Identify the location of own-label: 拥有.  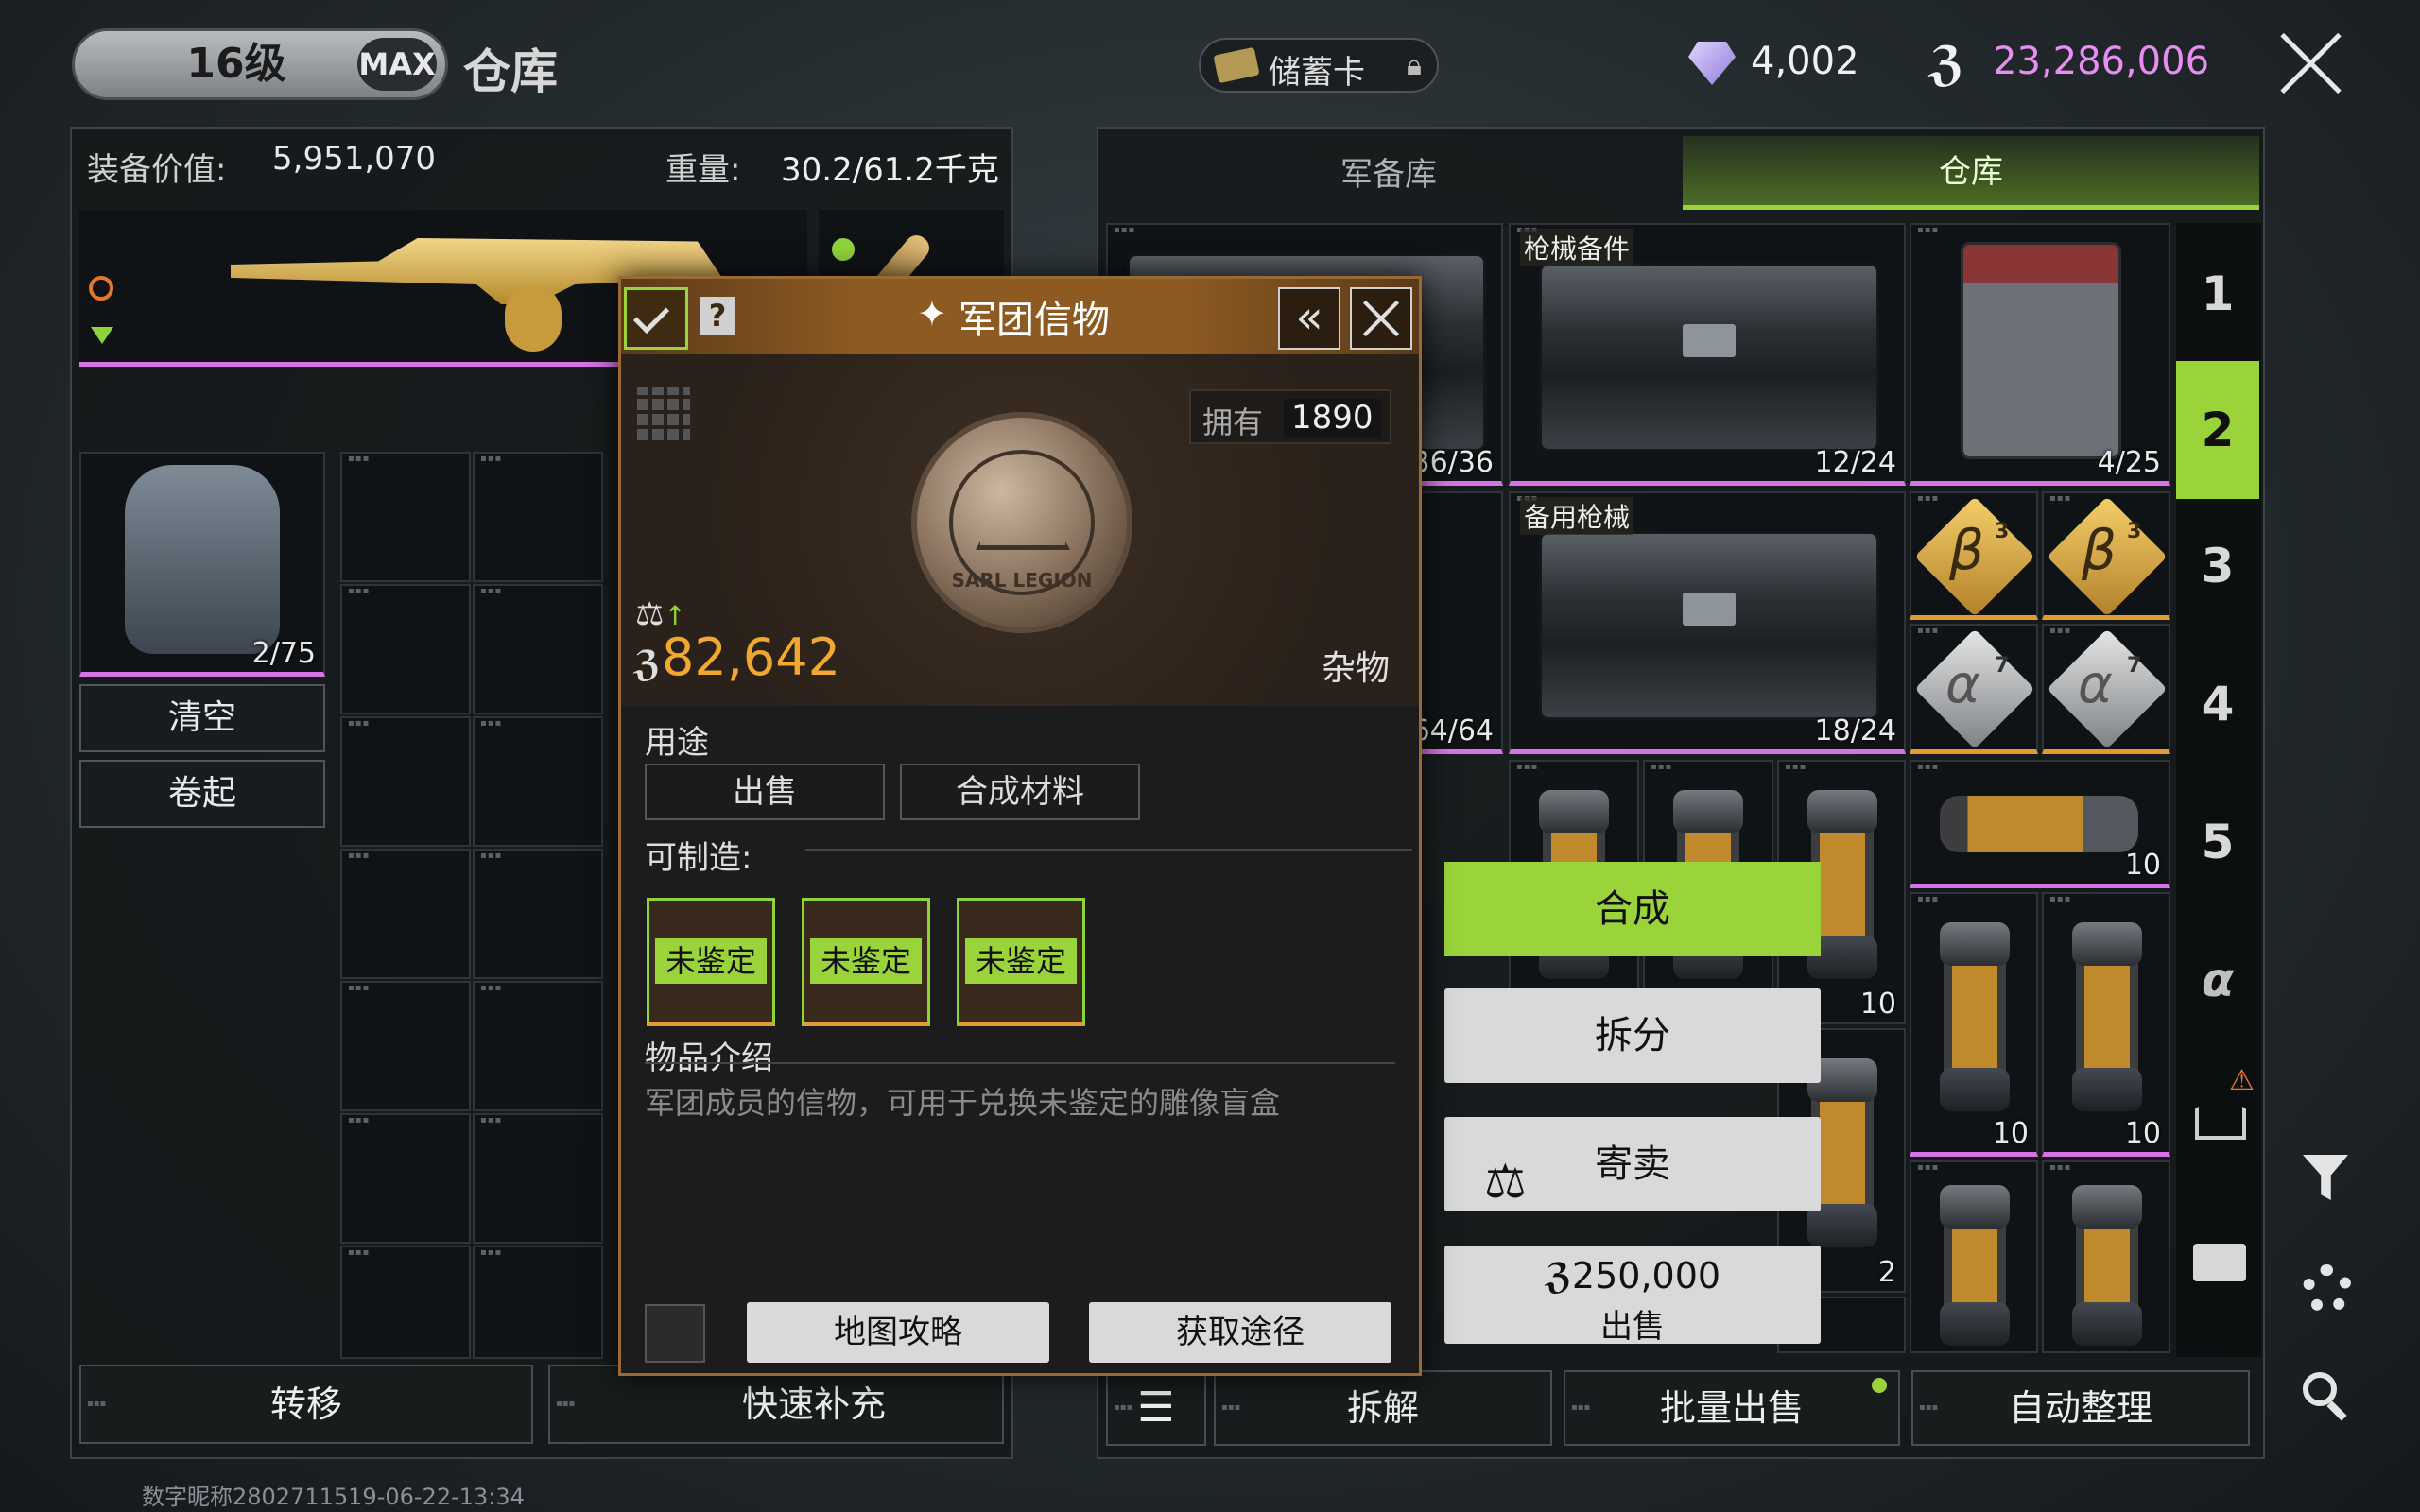
(1233, 422).